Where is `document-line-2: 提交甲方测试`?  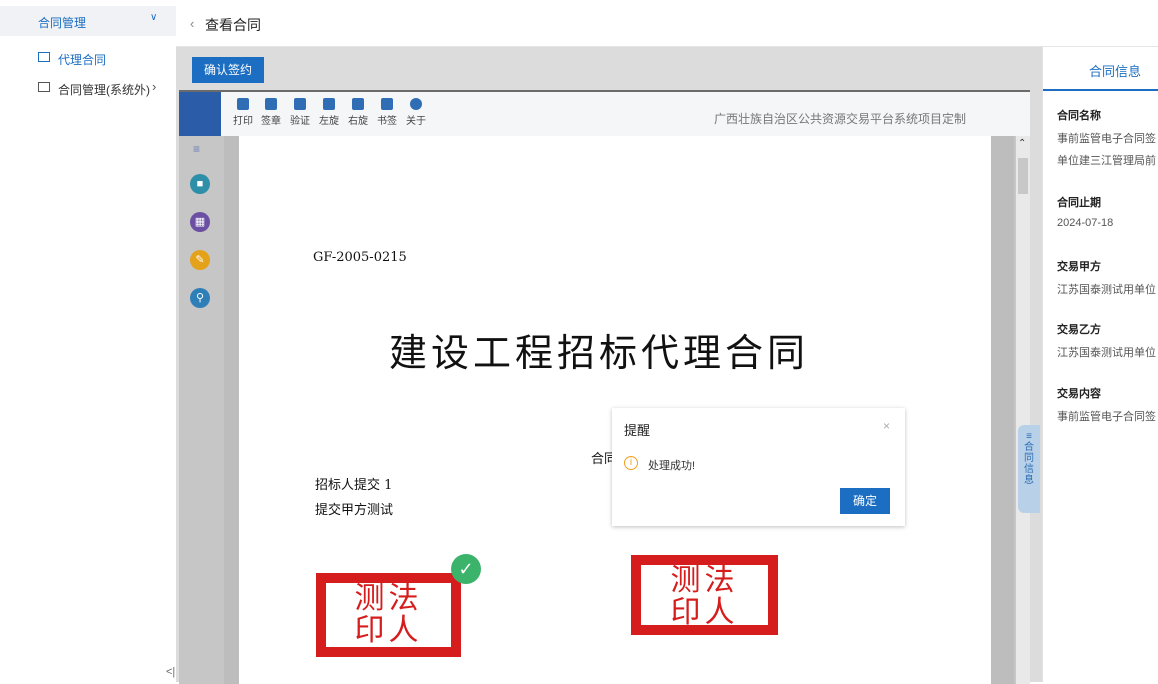
document-line-2: 提交甲方测试 is located at coordinates (354, 510).